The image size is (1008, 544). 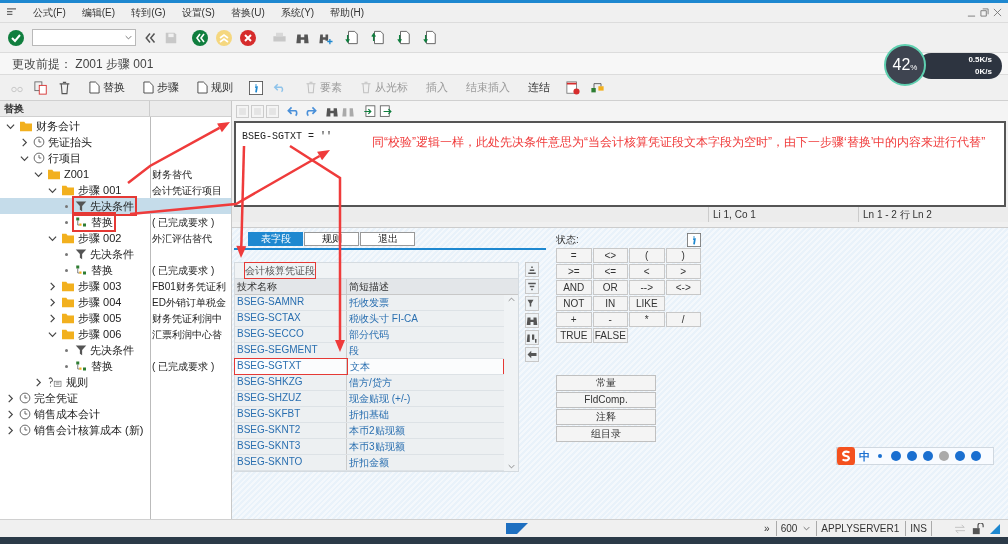 What do you see at coordinates (275, 239) in the screenshot?
I see `tab: 表字段` at bounding box center [275, 239].